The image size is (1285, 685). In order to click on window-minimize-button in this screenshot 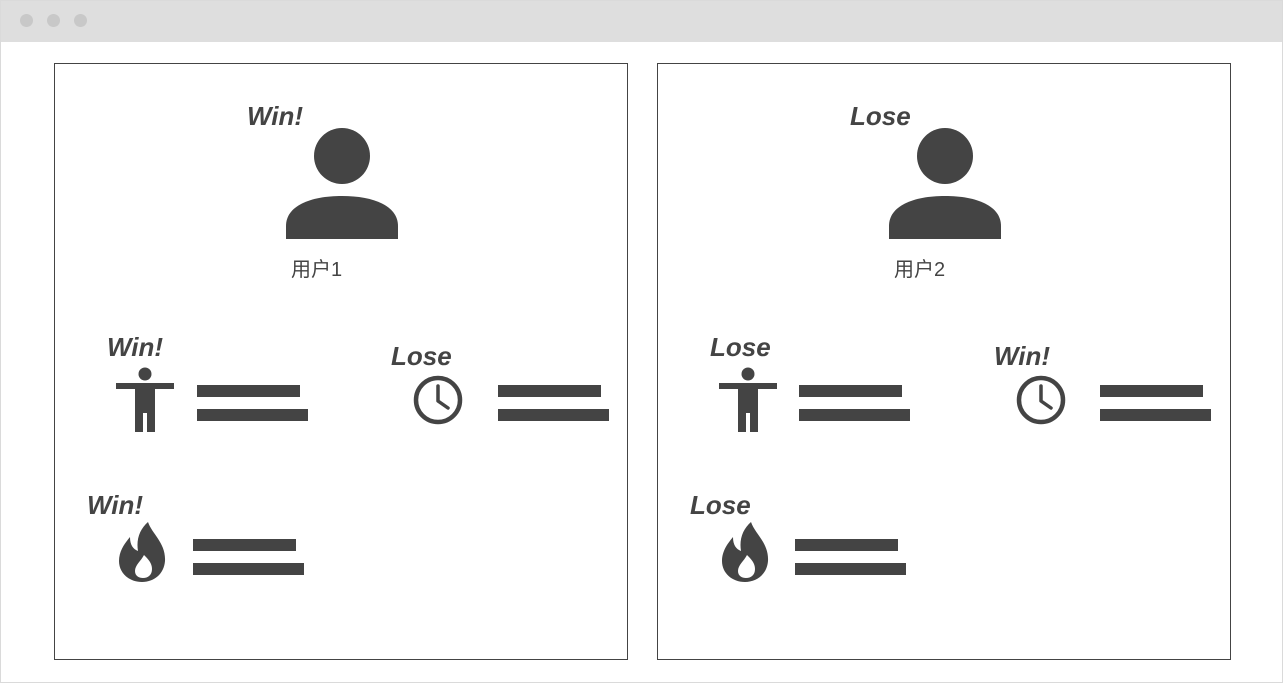, I will do `click(53, 20)`.